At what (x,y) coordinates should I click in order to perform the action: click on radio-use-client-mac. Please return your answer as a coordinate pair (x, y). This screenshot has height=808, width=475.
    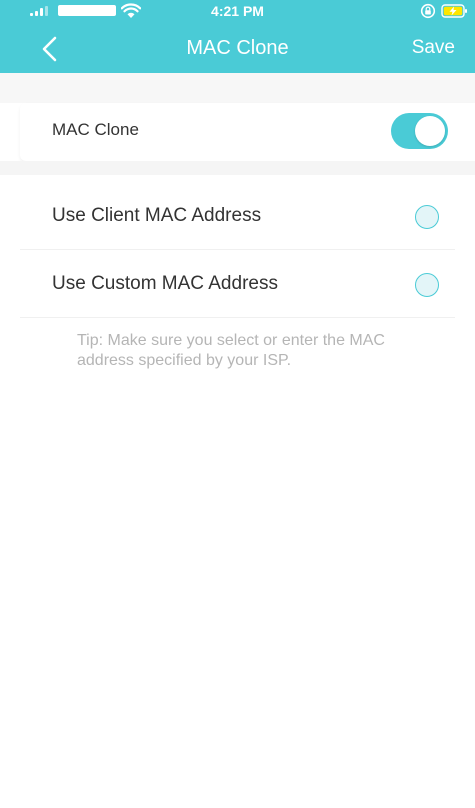
    Looking at the image, I should click on (427, 217).